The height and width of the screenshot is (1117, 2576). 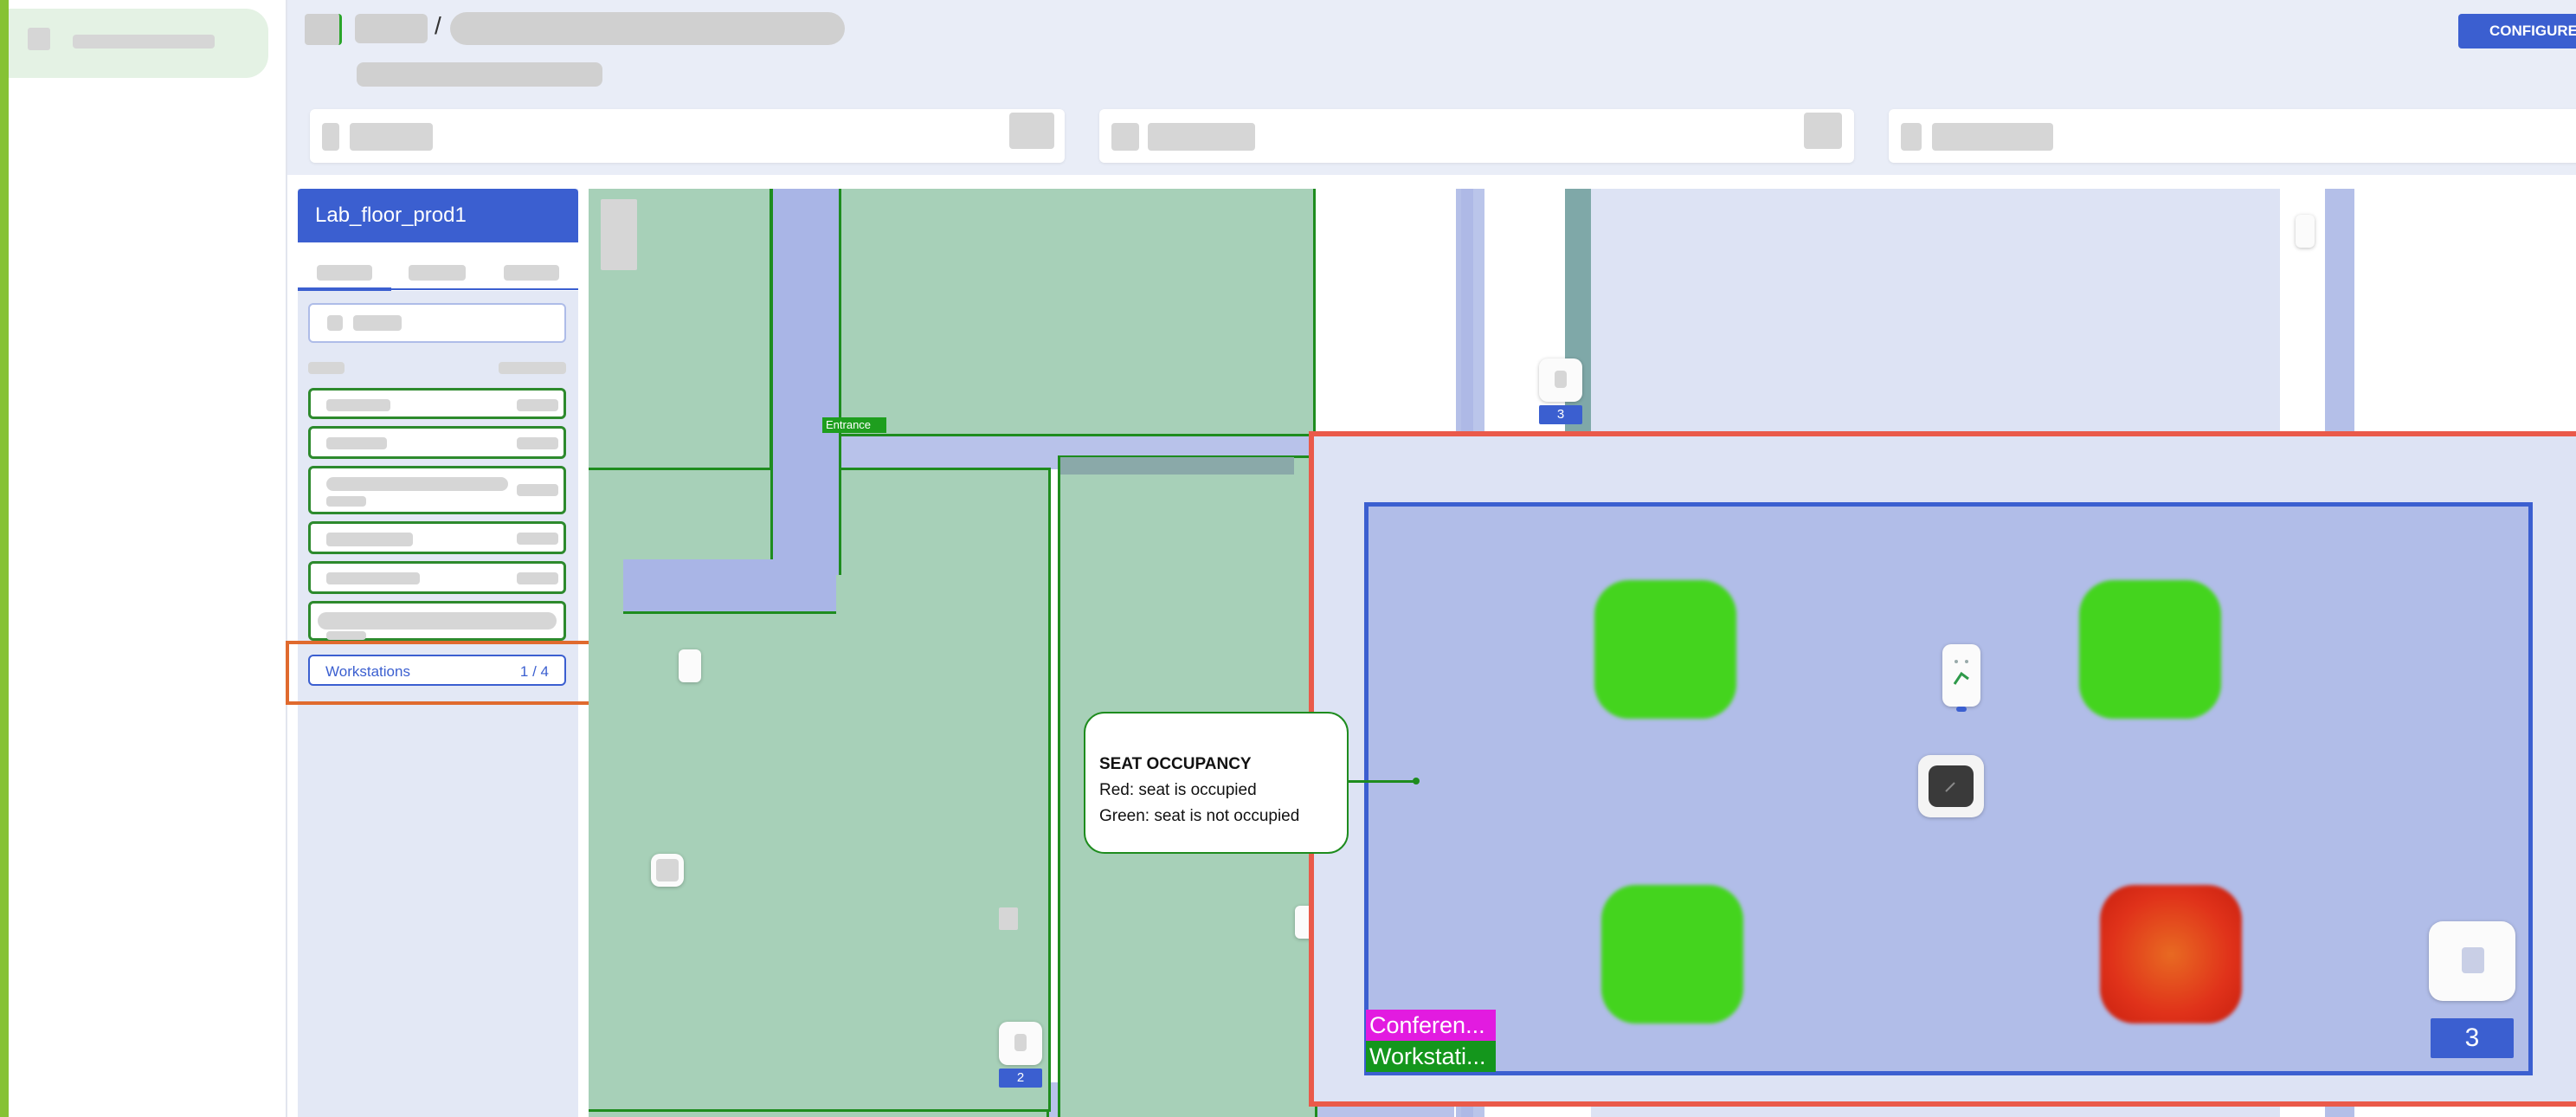 I want to click on map-small-device, so click(x=1008, y=919).